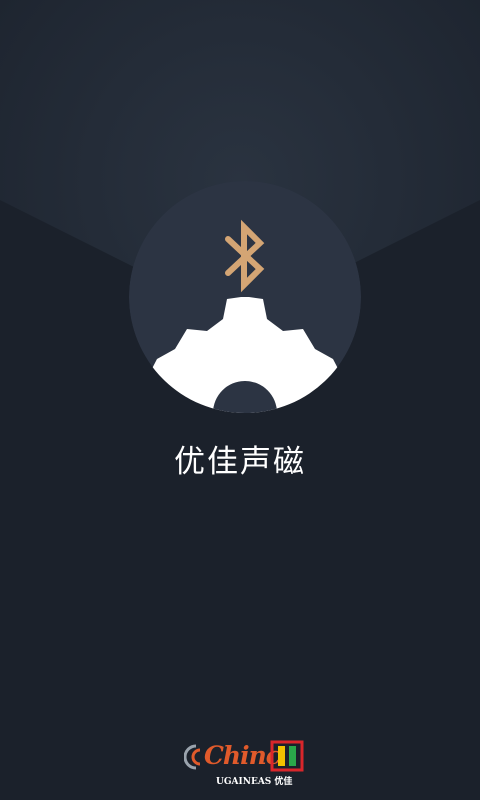 The height and width of the screenshot is (800, 480). I want to click on app-logo, so click(245, 297).